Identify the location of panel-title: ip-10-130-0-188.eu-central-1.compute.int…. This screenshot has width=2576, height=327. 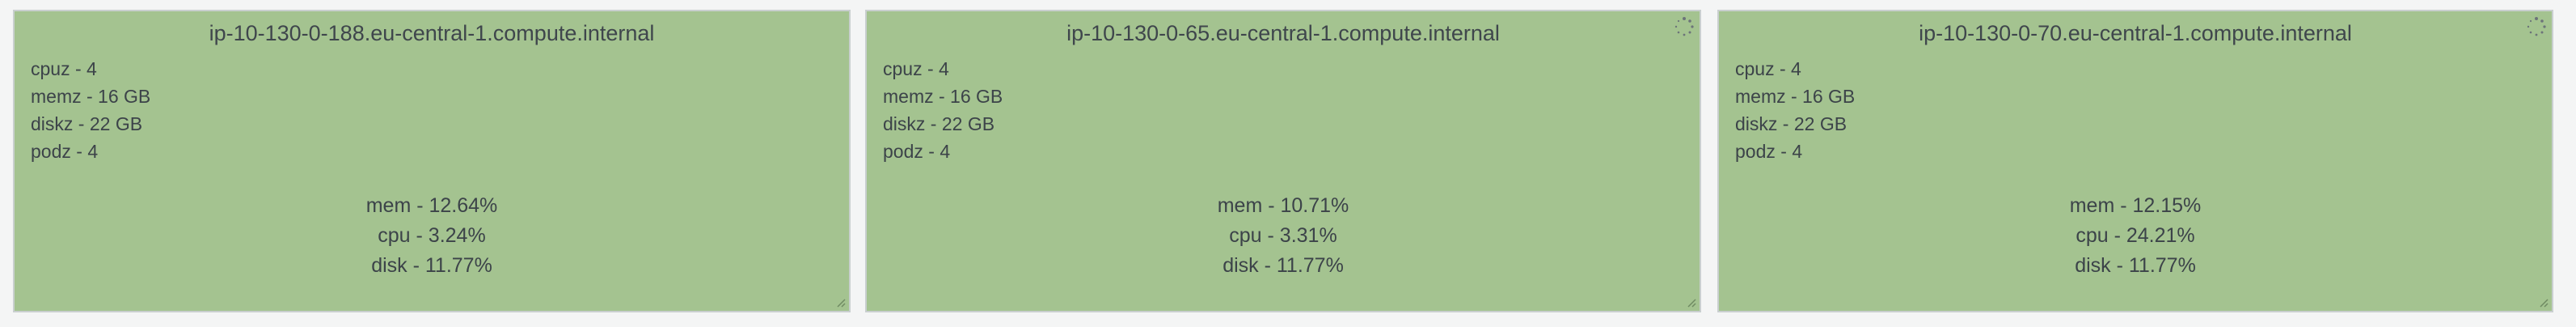
(432, 33).